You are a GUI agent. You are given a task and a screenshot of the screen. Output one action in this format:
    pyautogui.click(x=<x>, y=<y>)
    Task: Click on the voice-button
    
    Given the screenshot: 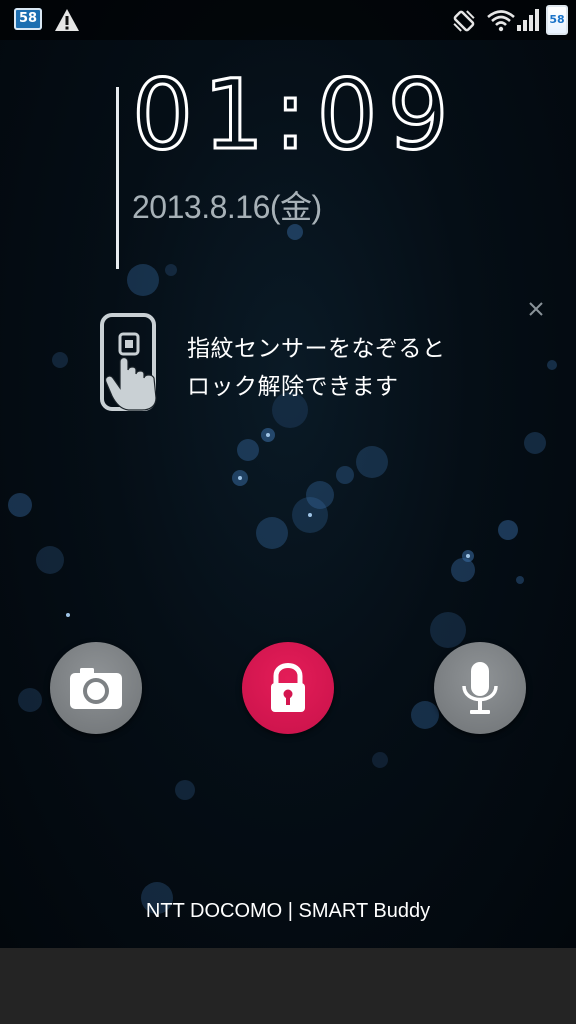 What is the action you would take?
    pyautogui.click(x=480, y=688)
    